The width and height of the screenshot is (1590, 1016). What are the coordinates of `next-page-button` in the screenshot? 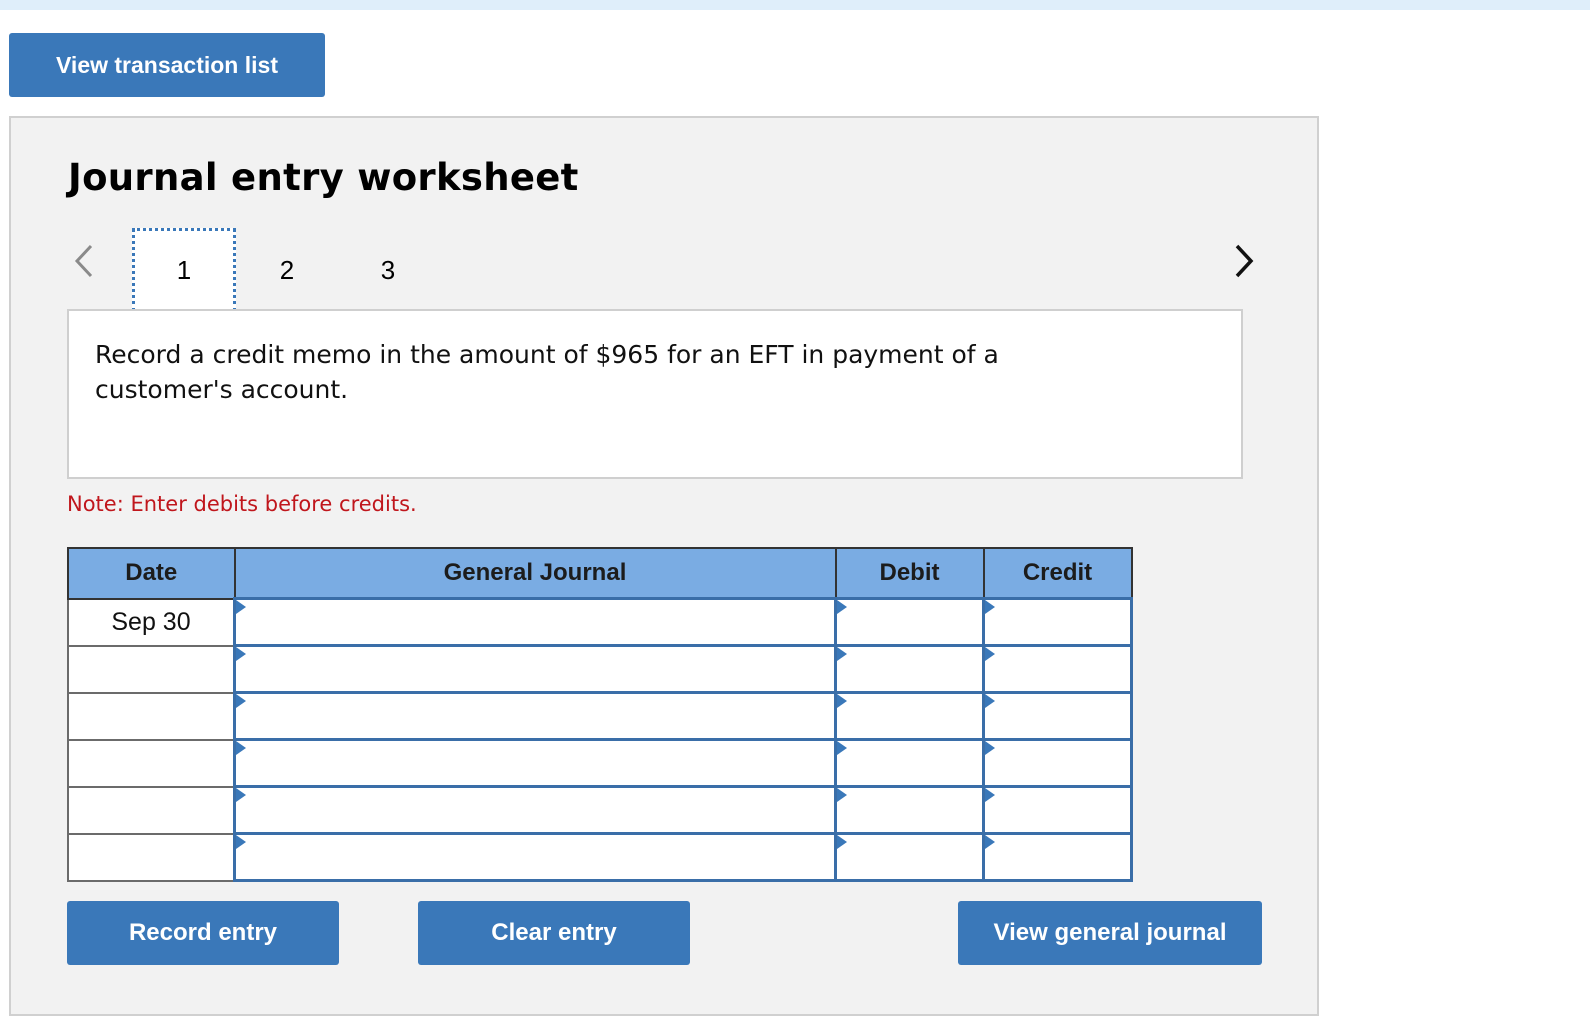 It's located at (1244, 261).